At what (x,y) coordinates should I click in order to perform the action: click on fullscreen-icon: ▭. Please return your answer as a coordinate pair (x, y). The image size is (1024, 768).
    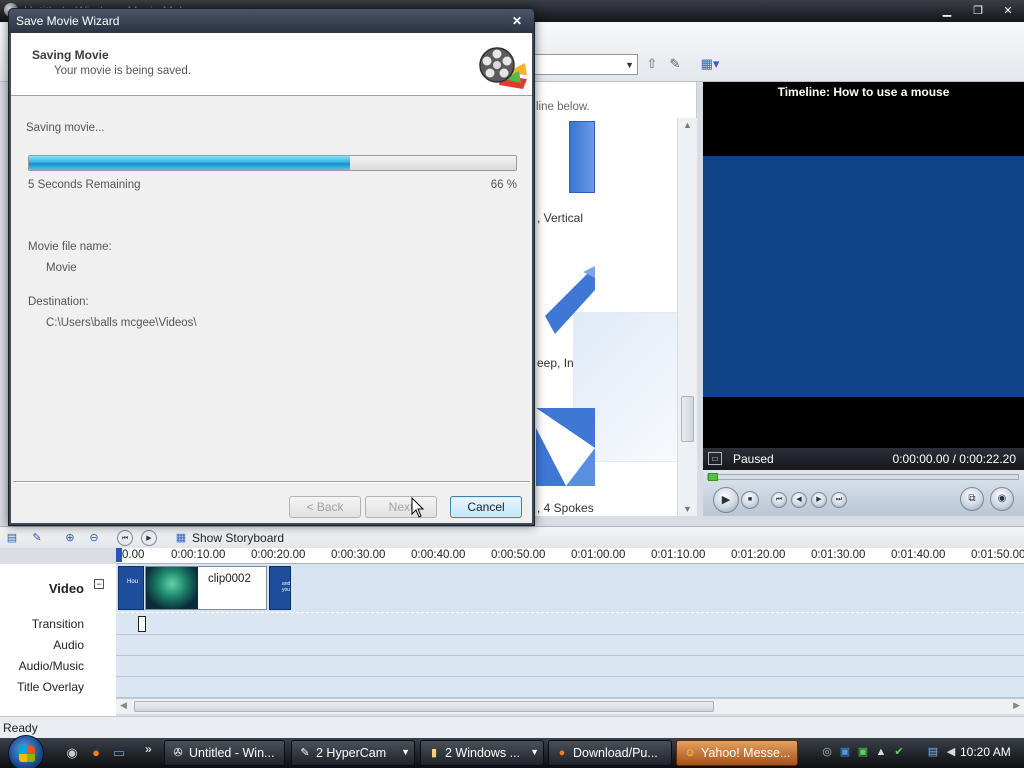
    Looking at the image, I should click on (715, 458).